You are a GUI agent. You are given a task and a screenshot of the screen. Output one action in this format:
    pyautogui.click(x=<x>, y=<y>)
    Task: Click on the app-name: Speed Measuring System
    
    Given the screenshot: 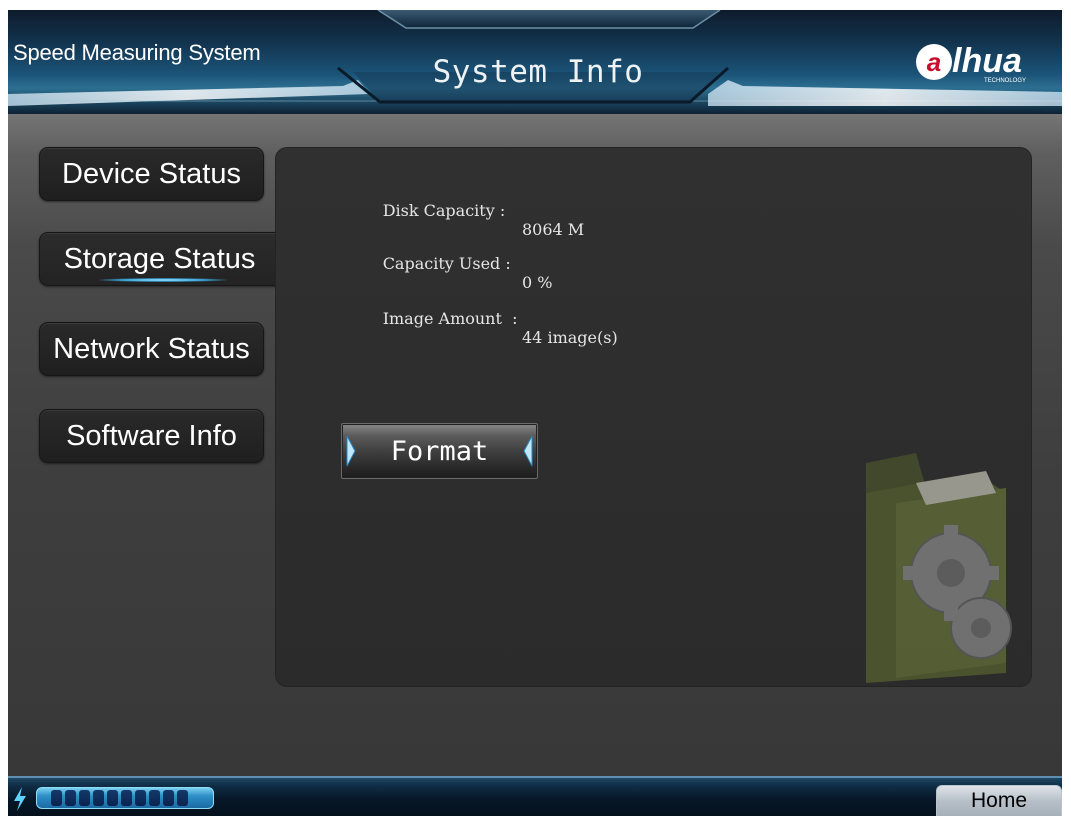 What is the action you would take?
    pyautogui.click(x=137, y=52)
    